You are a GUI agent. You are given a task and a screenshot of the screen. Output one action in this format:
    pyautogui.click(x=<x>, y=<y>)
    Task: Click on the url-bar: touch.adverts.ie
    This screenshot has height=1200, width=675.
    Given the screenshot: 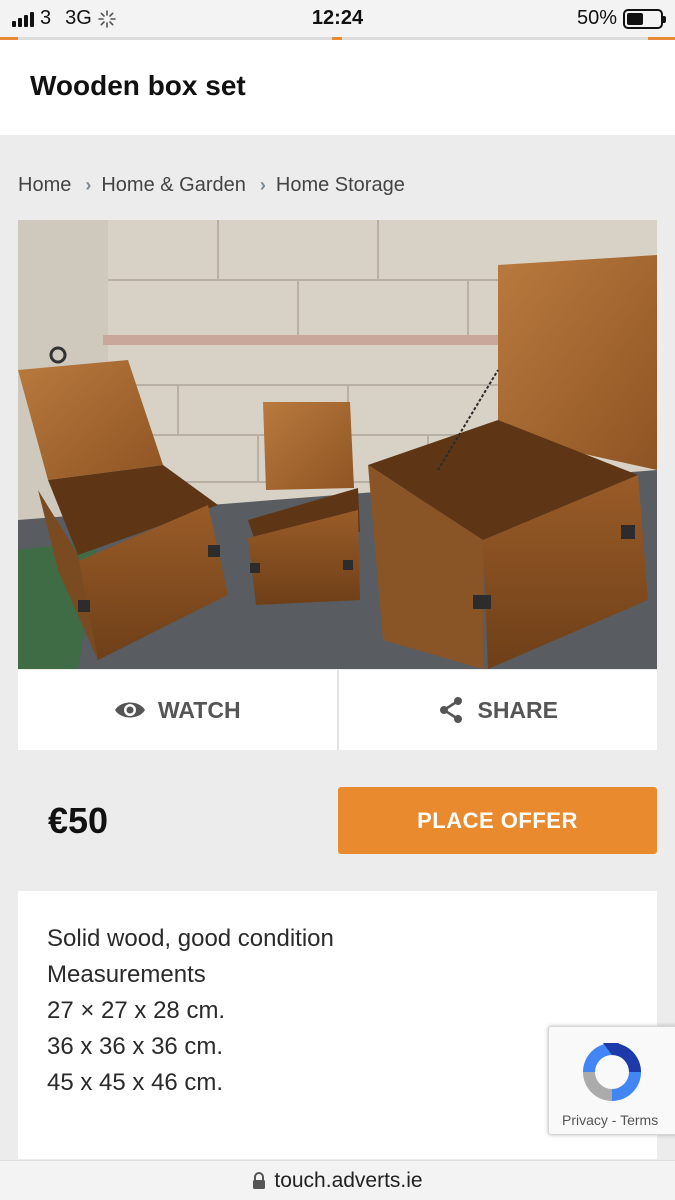 What is the action you would take?
    pyautogui.click(x=337, y=1180)
    